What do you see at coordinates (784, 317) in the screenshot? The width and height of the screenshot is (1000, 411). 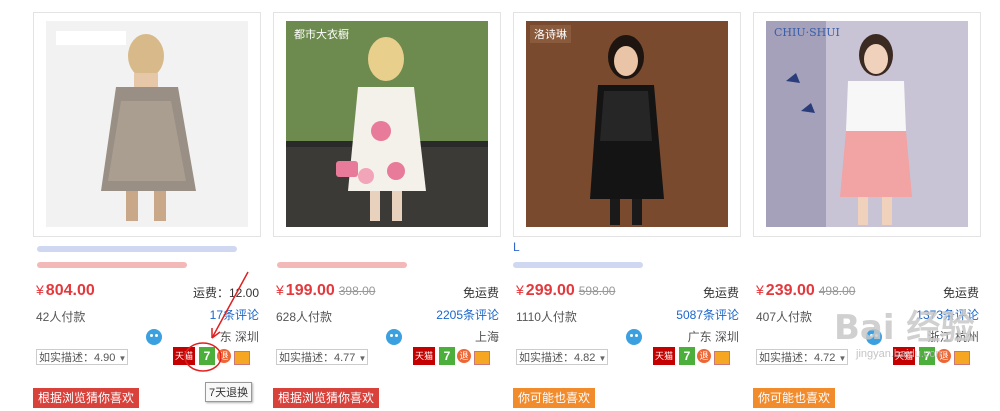 I see `paid-count: 407人付款` at bounding box center [784, 317].